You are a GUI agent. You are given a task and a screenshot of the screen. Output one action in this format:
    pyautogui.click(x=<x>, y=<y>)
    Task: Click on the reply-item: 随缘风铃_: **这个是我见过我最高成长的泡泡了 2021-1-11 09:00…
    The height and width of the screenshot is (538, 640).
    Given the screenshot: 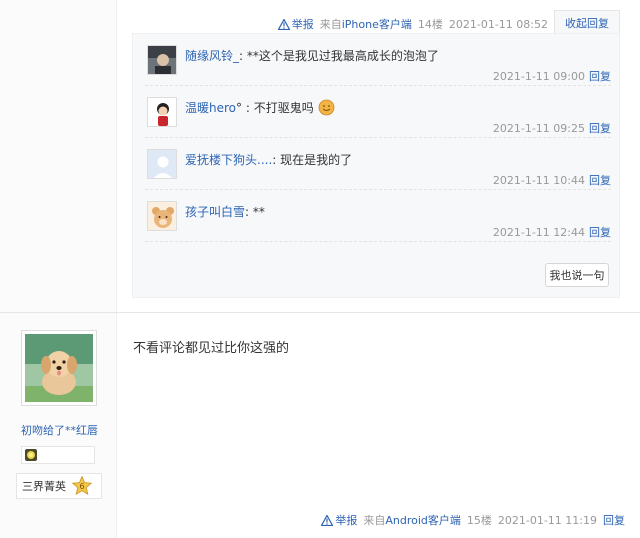 What is the action you would take?
    pyautogui.click(x=378, y=60)
    